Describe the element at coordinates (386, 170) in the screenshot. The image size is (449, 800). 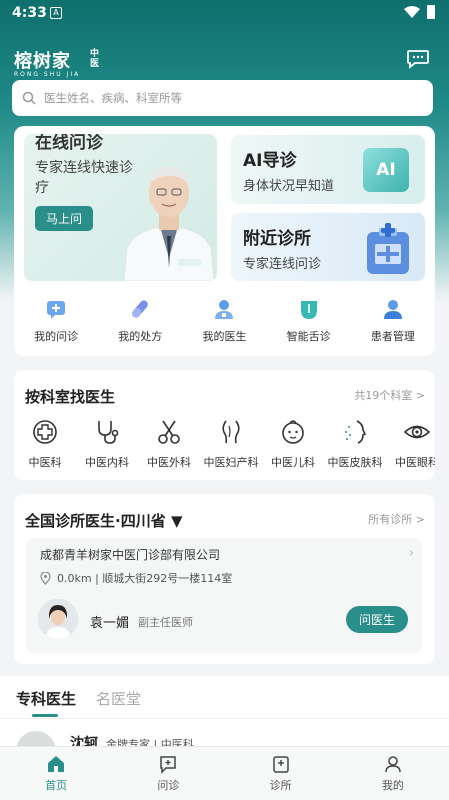
I see `ai-badge-icon: AI` at that location.